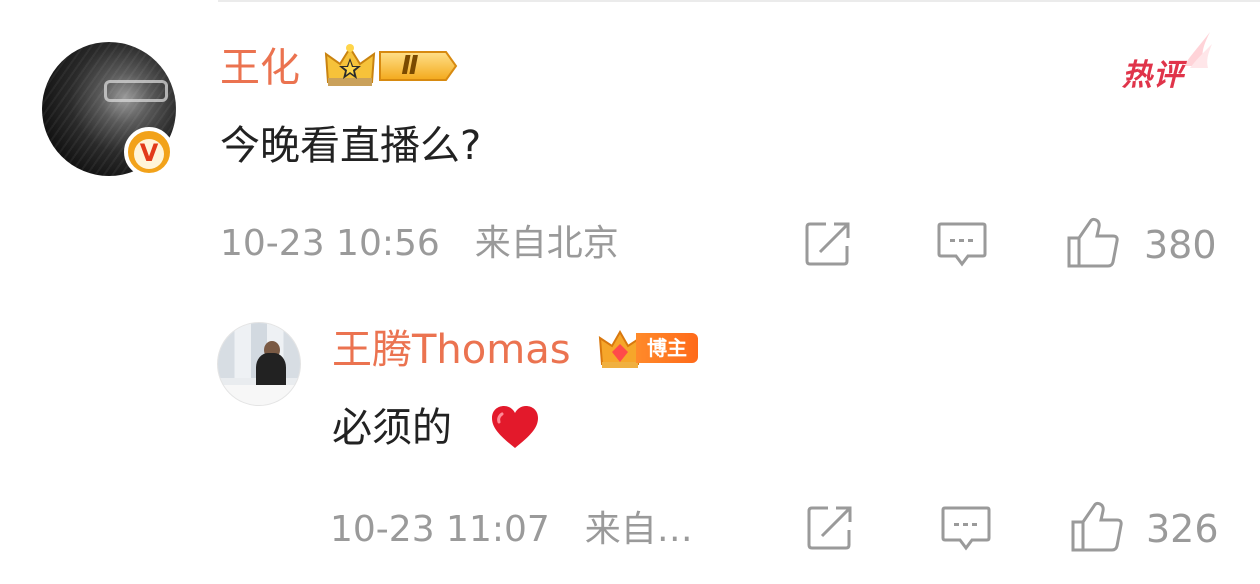 The image size is (1260, 584). I want to click on comment-meta: 10-23 10:56 来自北京, so click(419, 244).